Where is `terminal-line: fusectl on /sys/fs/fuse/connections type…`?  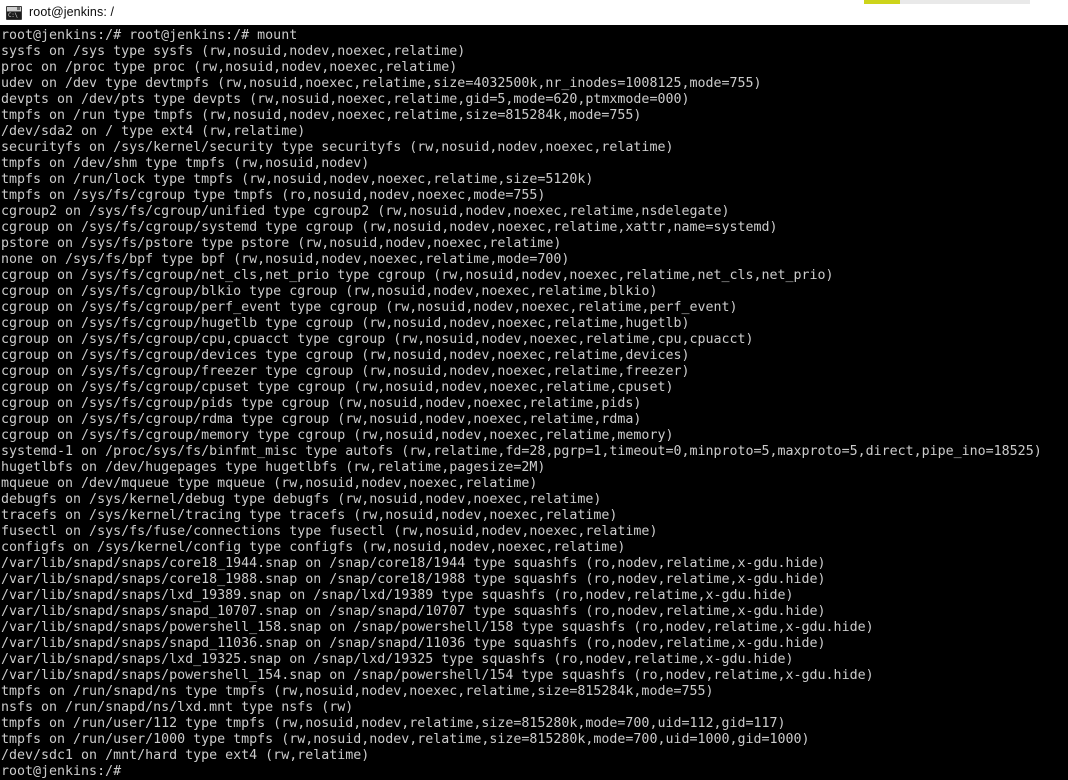 terminal-line: fusectl on /sys/fs/fuse/connections type… is located at coordinates (329, 531).